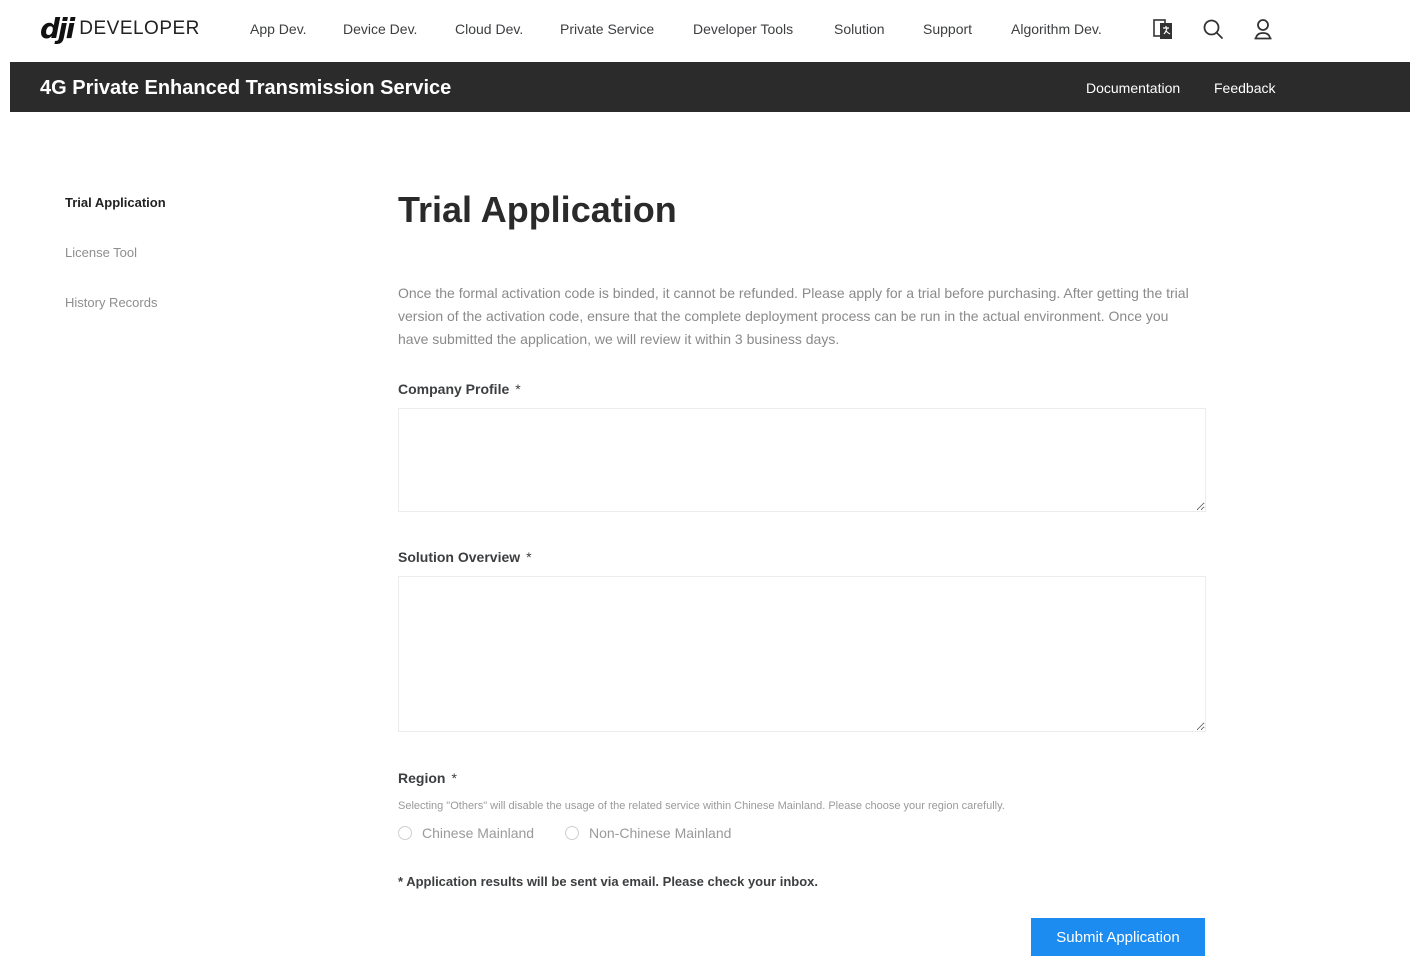  I want to click on user-icon-graphic, so click(1263, 29).